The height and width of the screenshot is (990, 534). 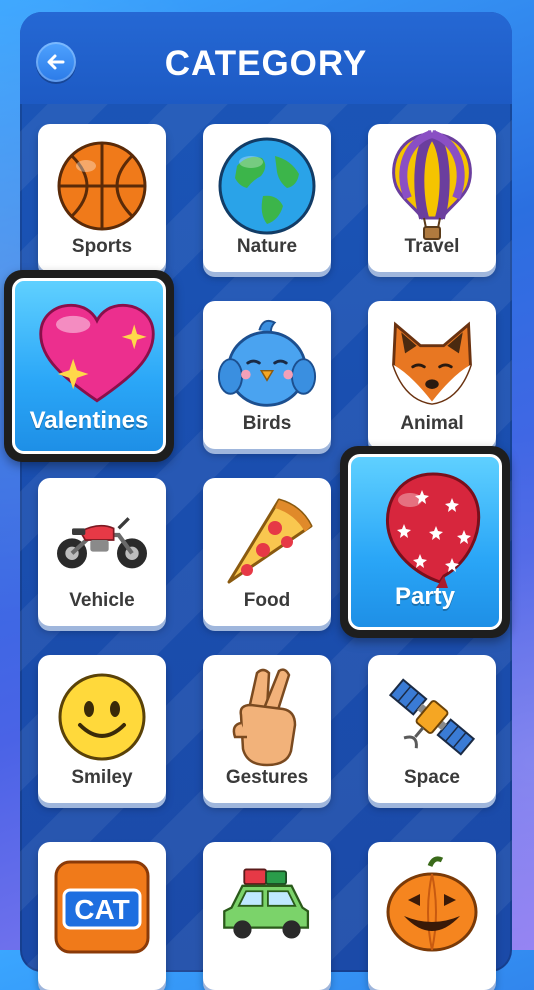 What do you see at coordinates (102, 540) in the screenshot?
I see `motorcycle-icon` at bounding box center [102, 540].